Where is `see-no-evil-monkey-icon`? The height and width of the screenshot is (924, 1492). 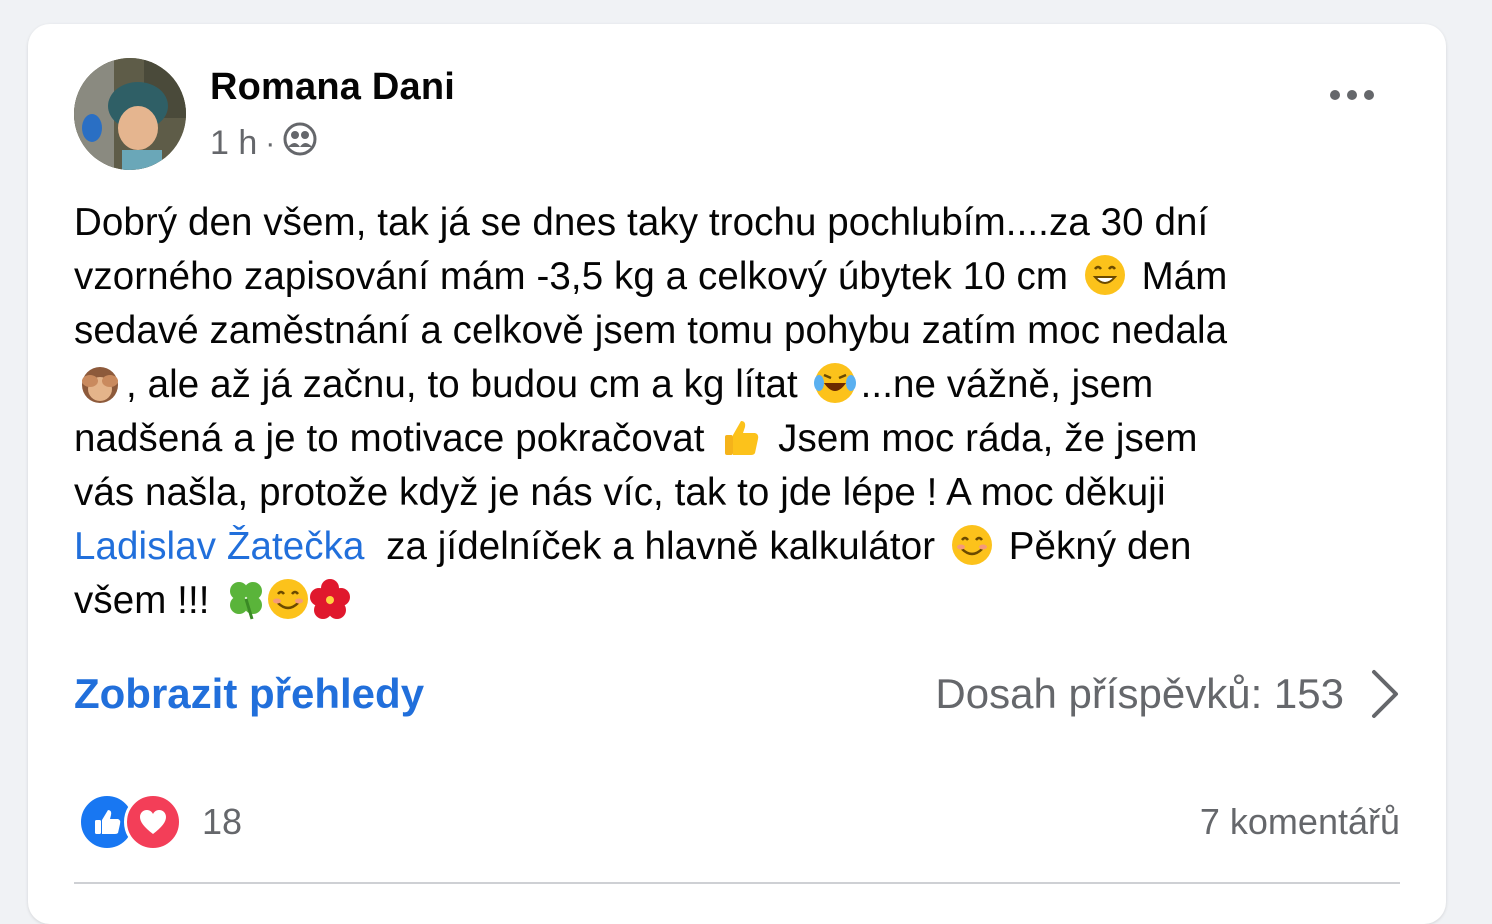
see-no-evil-monkey-icon is located at coordinates (100, 385).